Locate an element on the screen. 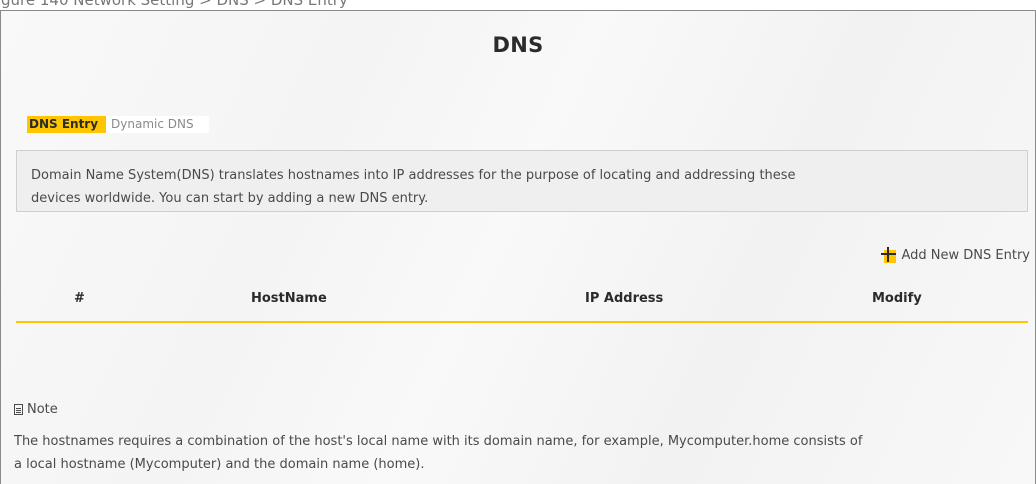  note-heading: Note is located at coordinates (36, 409).